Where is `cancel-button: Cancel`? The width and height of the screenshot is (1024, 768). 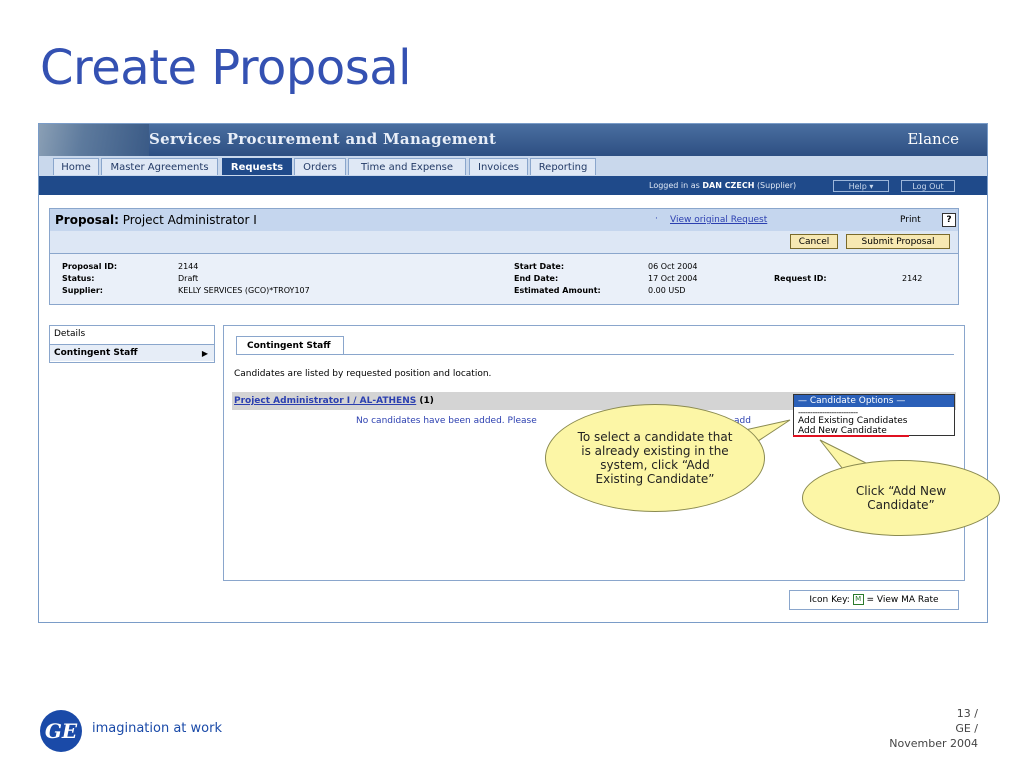 cancel-button: Cancel is located at coordinates (814, 241).